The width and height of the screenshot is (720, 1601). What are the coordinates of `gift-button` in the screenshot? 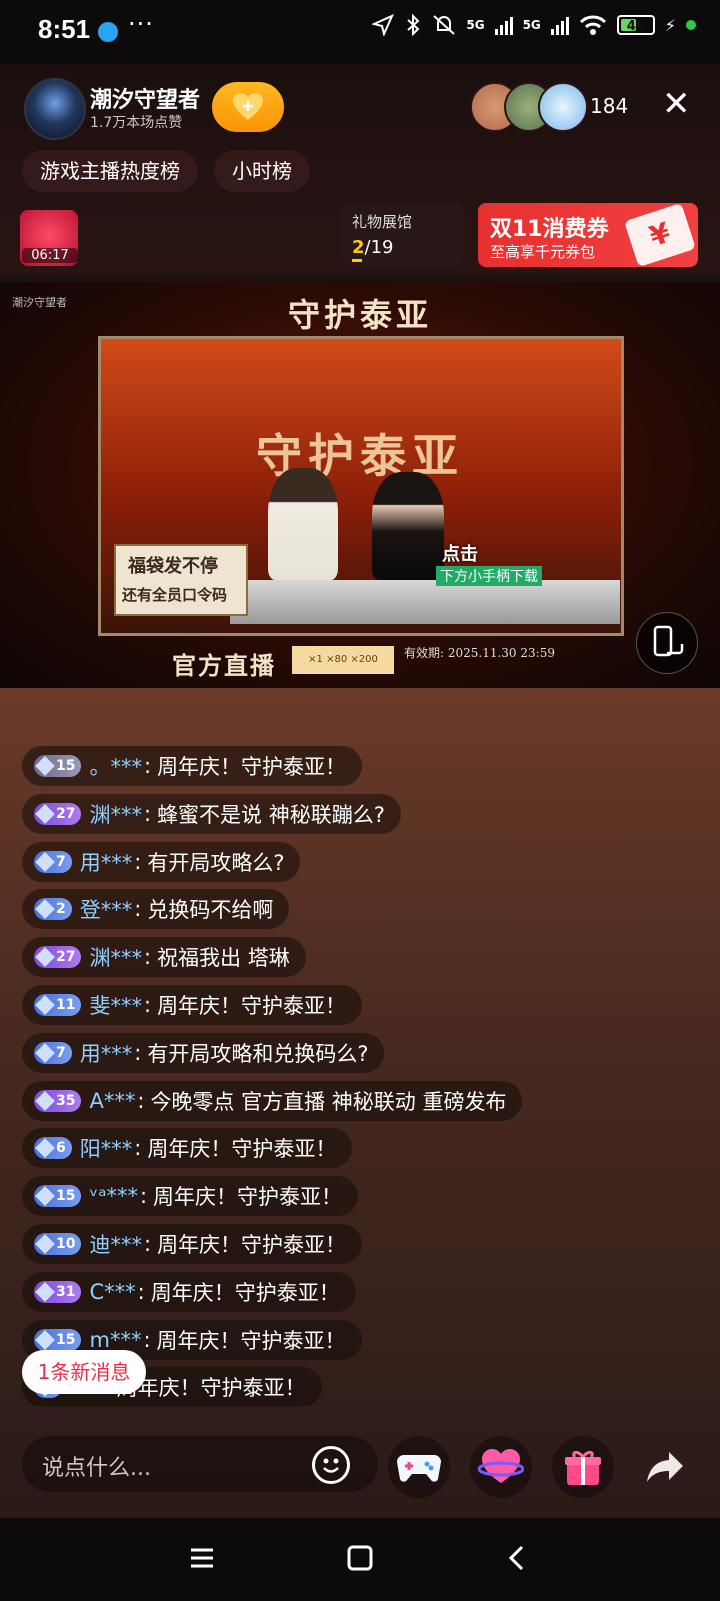 It's located at (583, 1467).